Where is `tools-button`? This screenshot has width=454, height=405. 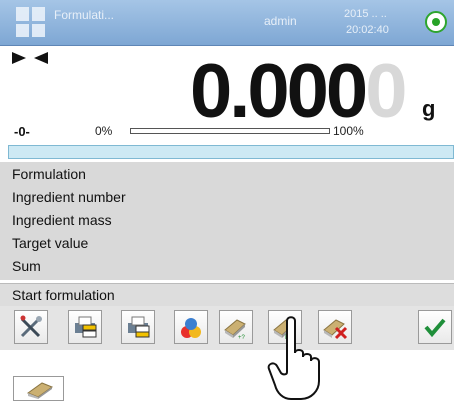
tools-button is located at coordinates (31, 327).